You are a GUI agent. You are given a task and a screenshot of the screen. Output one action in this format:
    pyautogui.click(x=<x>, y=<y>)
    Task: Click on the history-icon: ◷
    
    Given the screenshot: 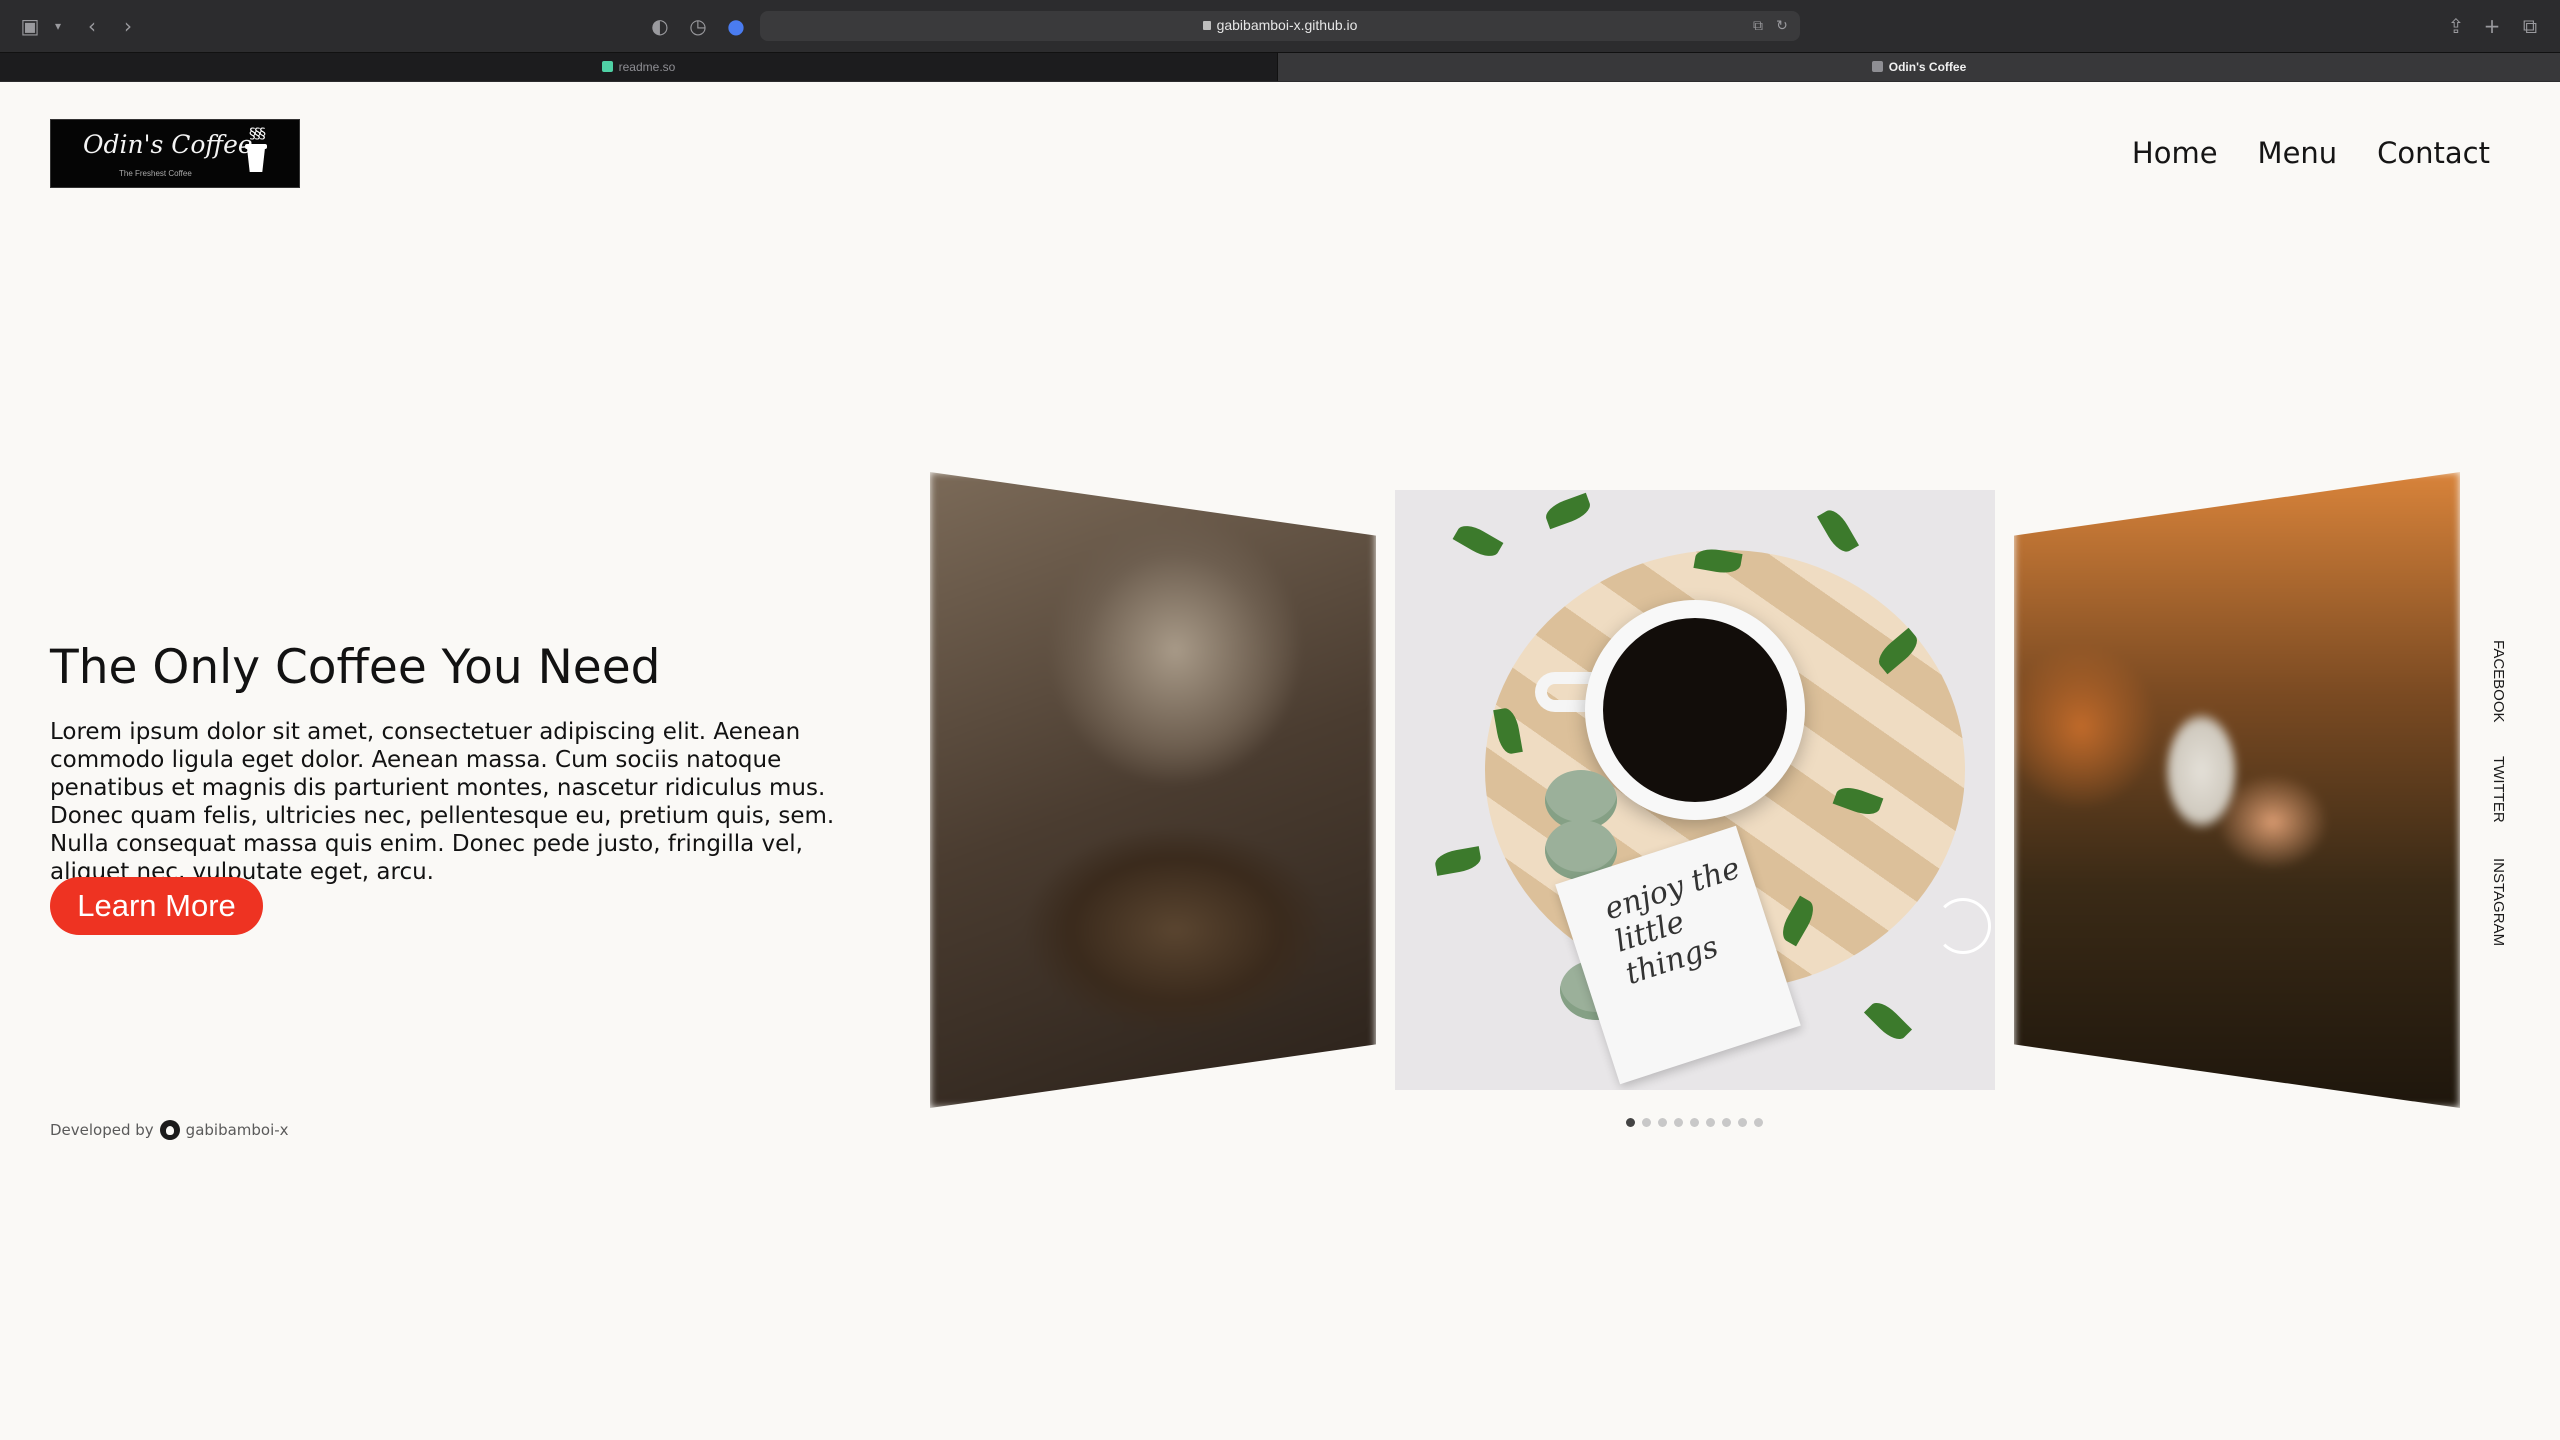 What is the action you would take?
    pyautogui.click(x=698, y=26)
    